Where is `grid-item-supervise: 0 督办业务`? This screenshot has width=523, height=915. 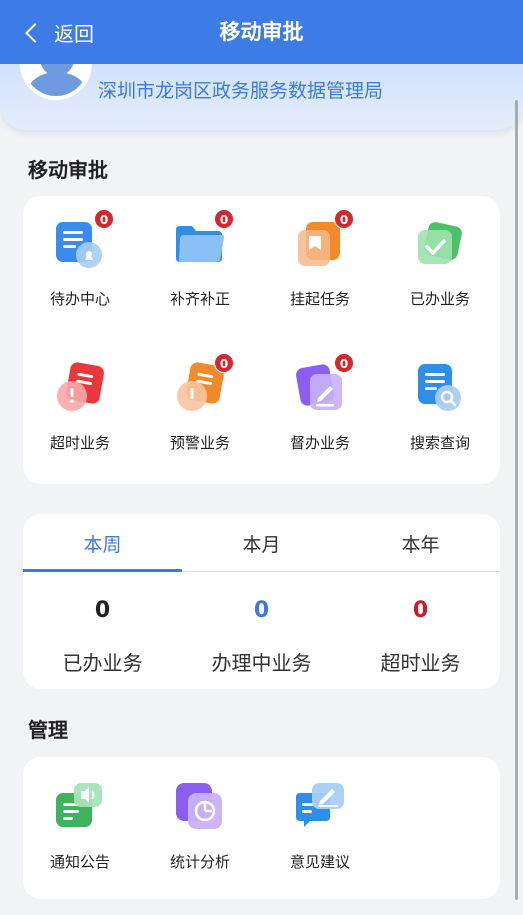
grid-item-supervise: 0 督办业务 is located at coordinates (320, 403).